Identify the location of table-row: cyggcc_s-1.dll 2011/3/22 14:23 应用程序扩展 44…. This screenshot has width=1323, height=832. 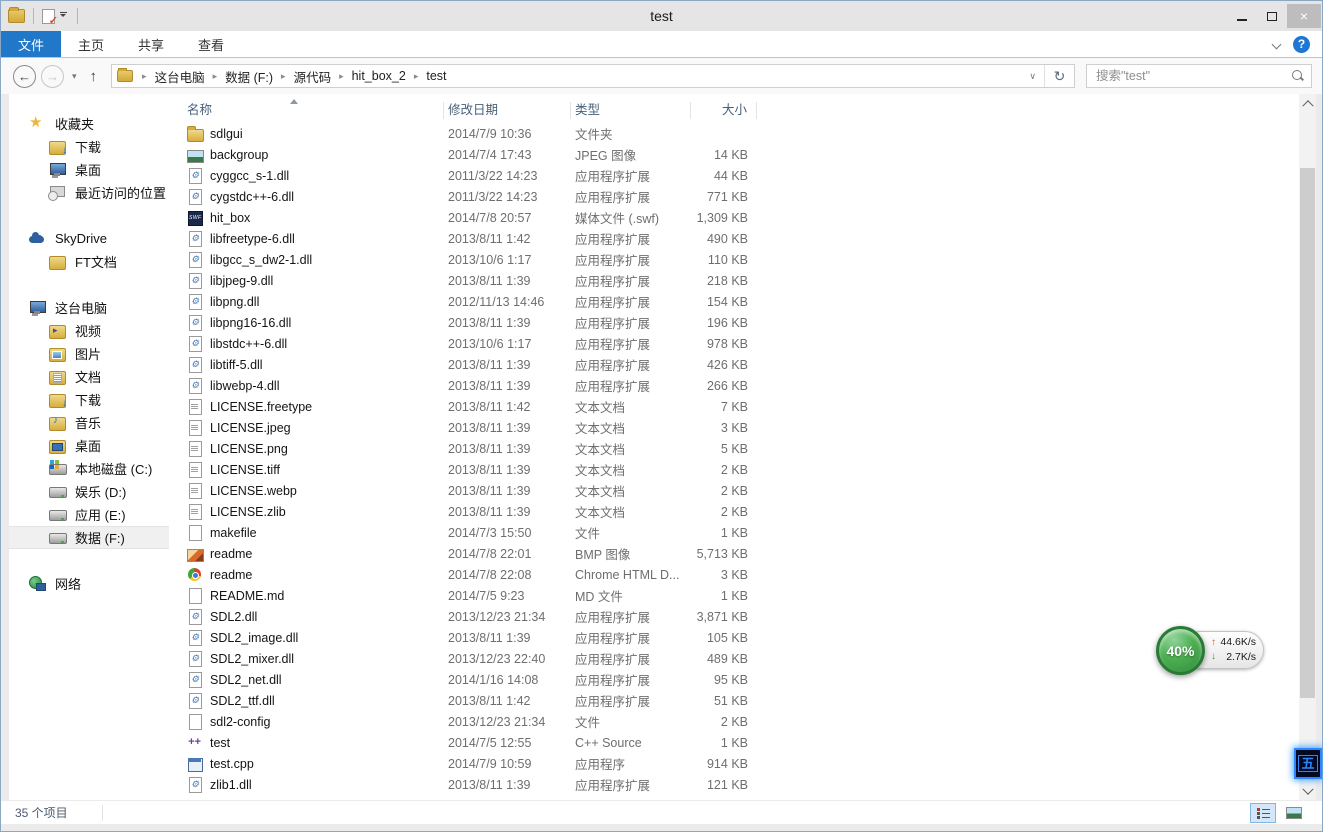
(743, 175).